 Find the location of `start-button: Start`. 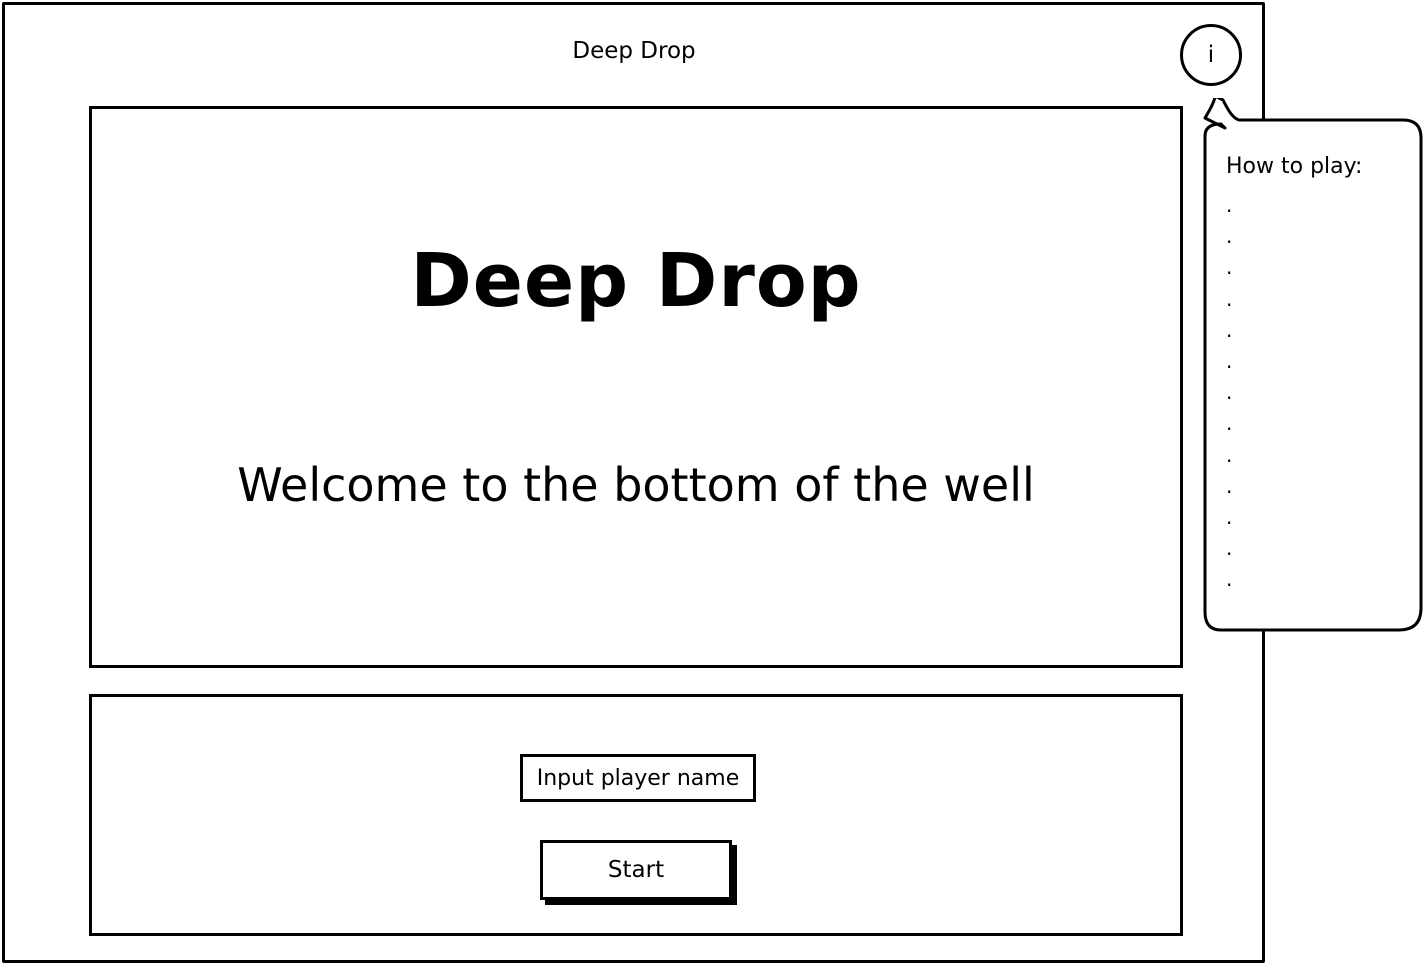

start-button: Start is located at coordinates (636, 870).